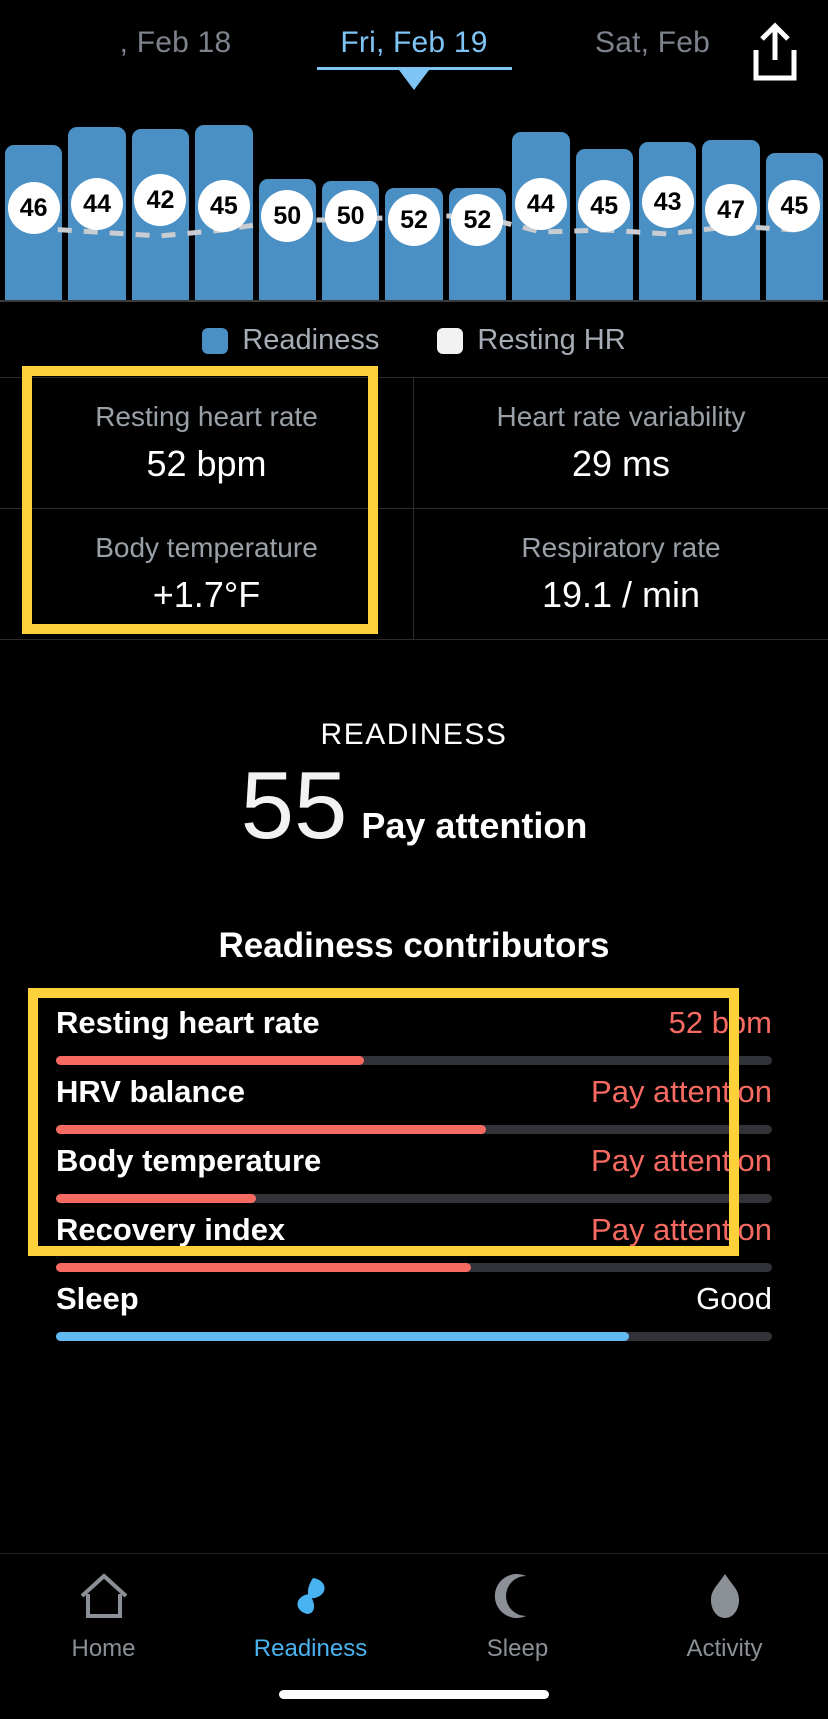 Image resolution: width=828 pixels, height=1719 pixels. Describe the element at coordinates (206, 463) in the screenshot. I see `metric-value: 52 bpm` at that location.